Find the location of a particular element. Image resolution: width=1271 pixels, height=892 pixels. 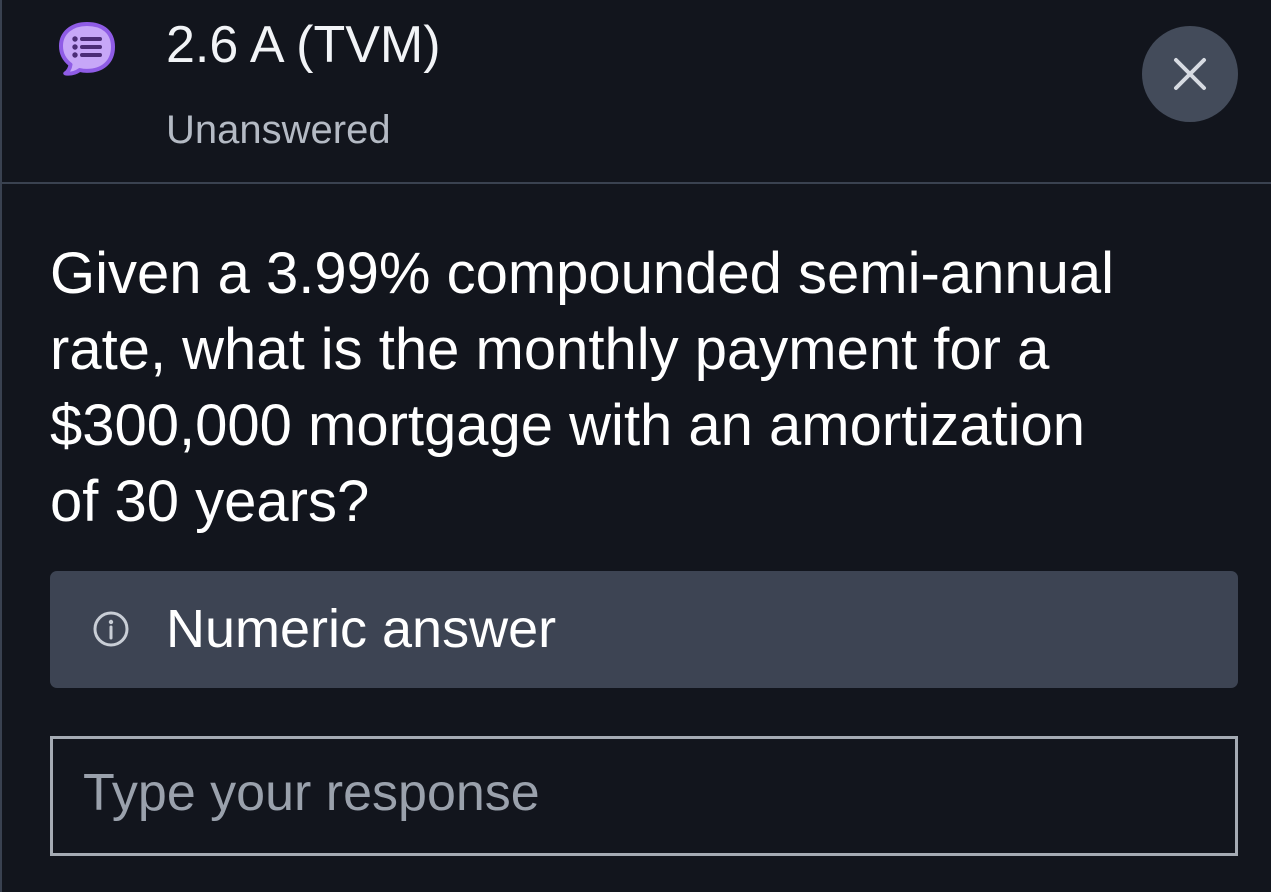

question-line: Given a 3.99% compounded semi-annual is located at coordinates (582, 273).